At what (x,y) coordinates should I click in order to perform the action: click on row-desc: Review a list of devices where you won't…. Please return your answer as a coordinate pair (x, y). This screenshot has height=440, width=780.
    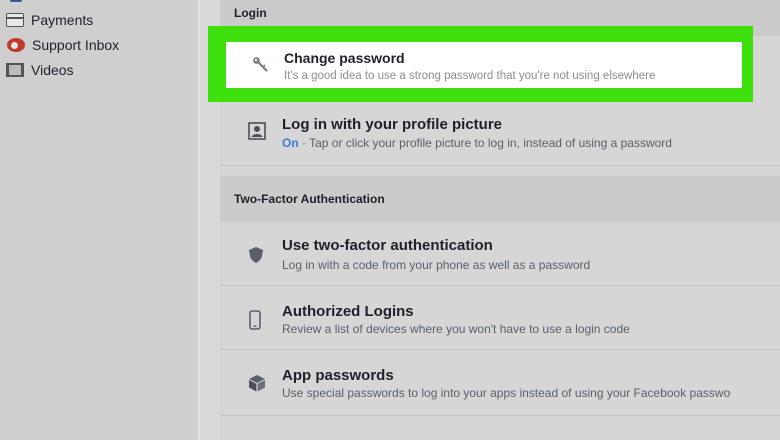
    Looking at the image, I should click on (456, 329).